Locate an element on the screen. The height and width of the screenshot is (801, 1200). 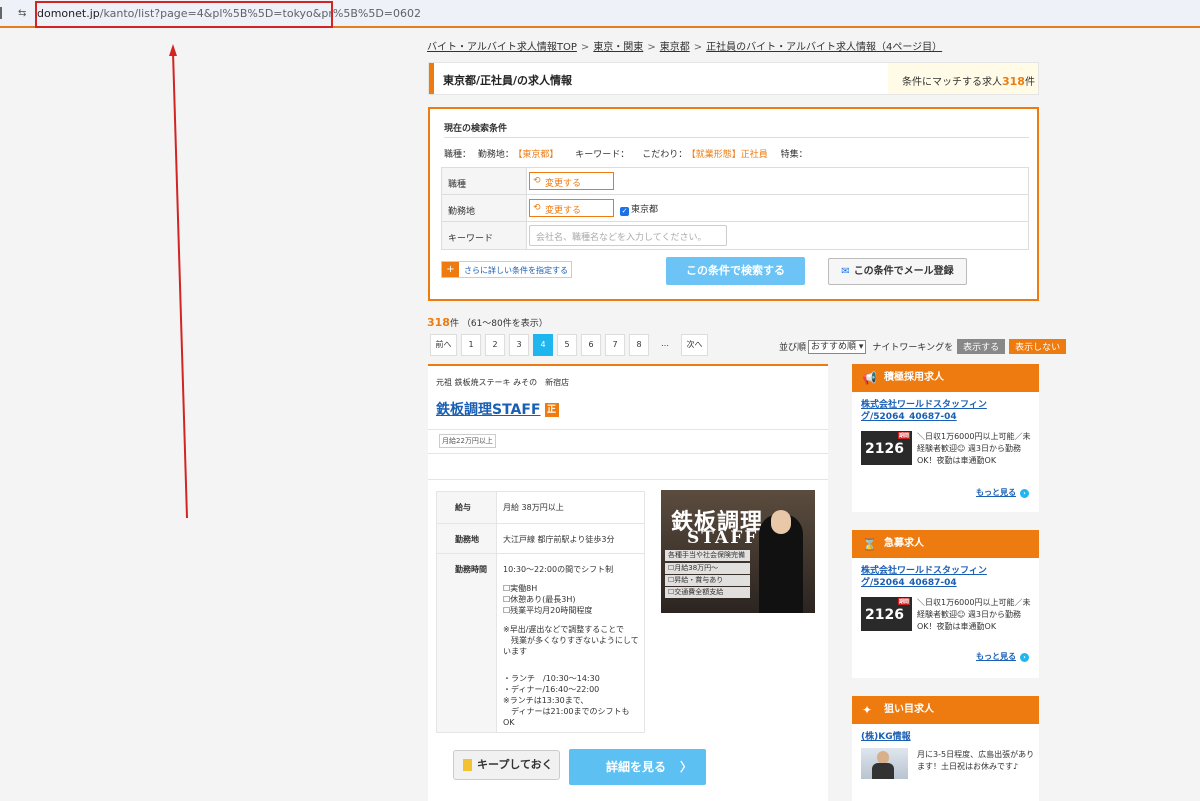
chevron-right-icon: 〉 is located at coordinates (685, 767).